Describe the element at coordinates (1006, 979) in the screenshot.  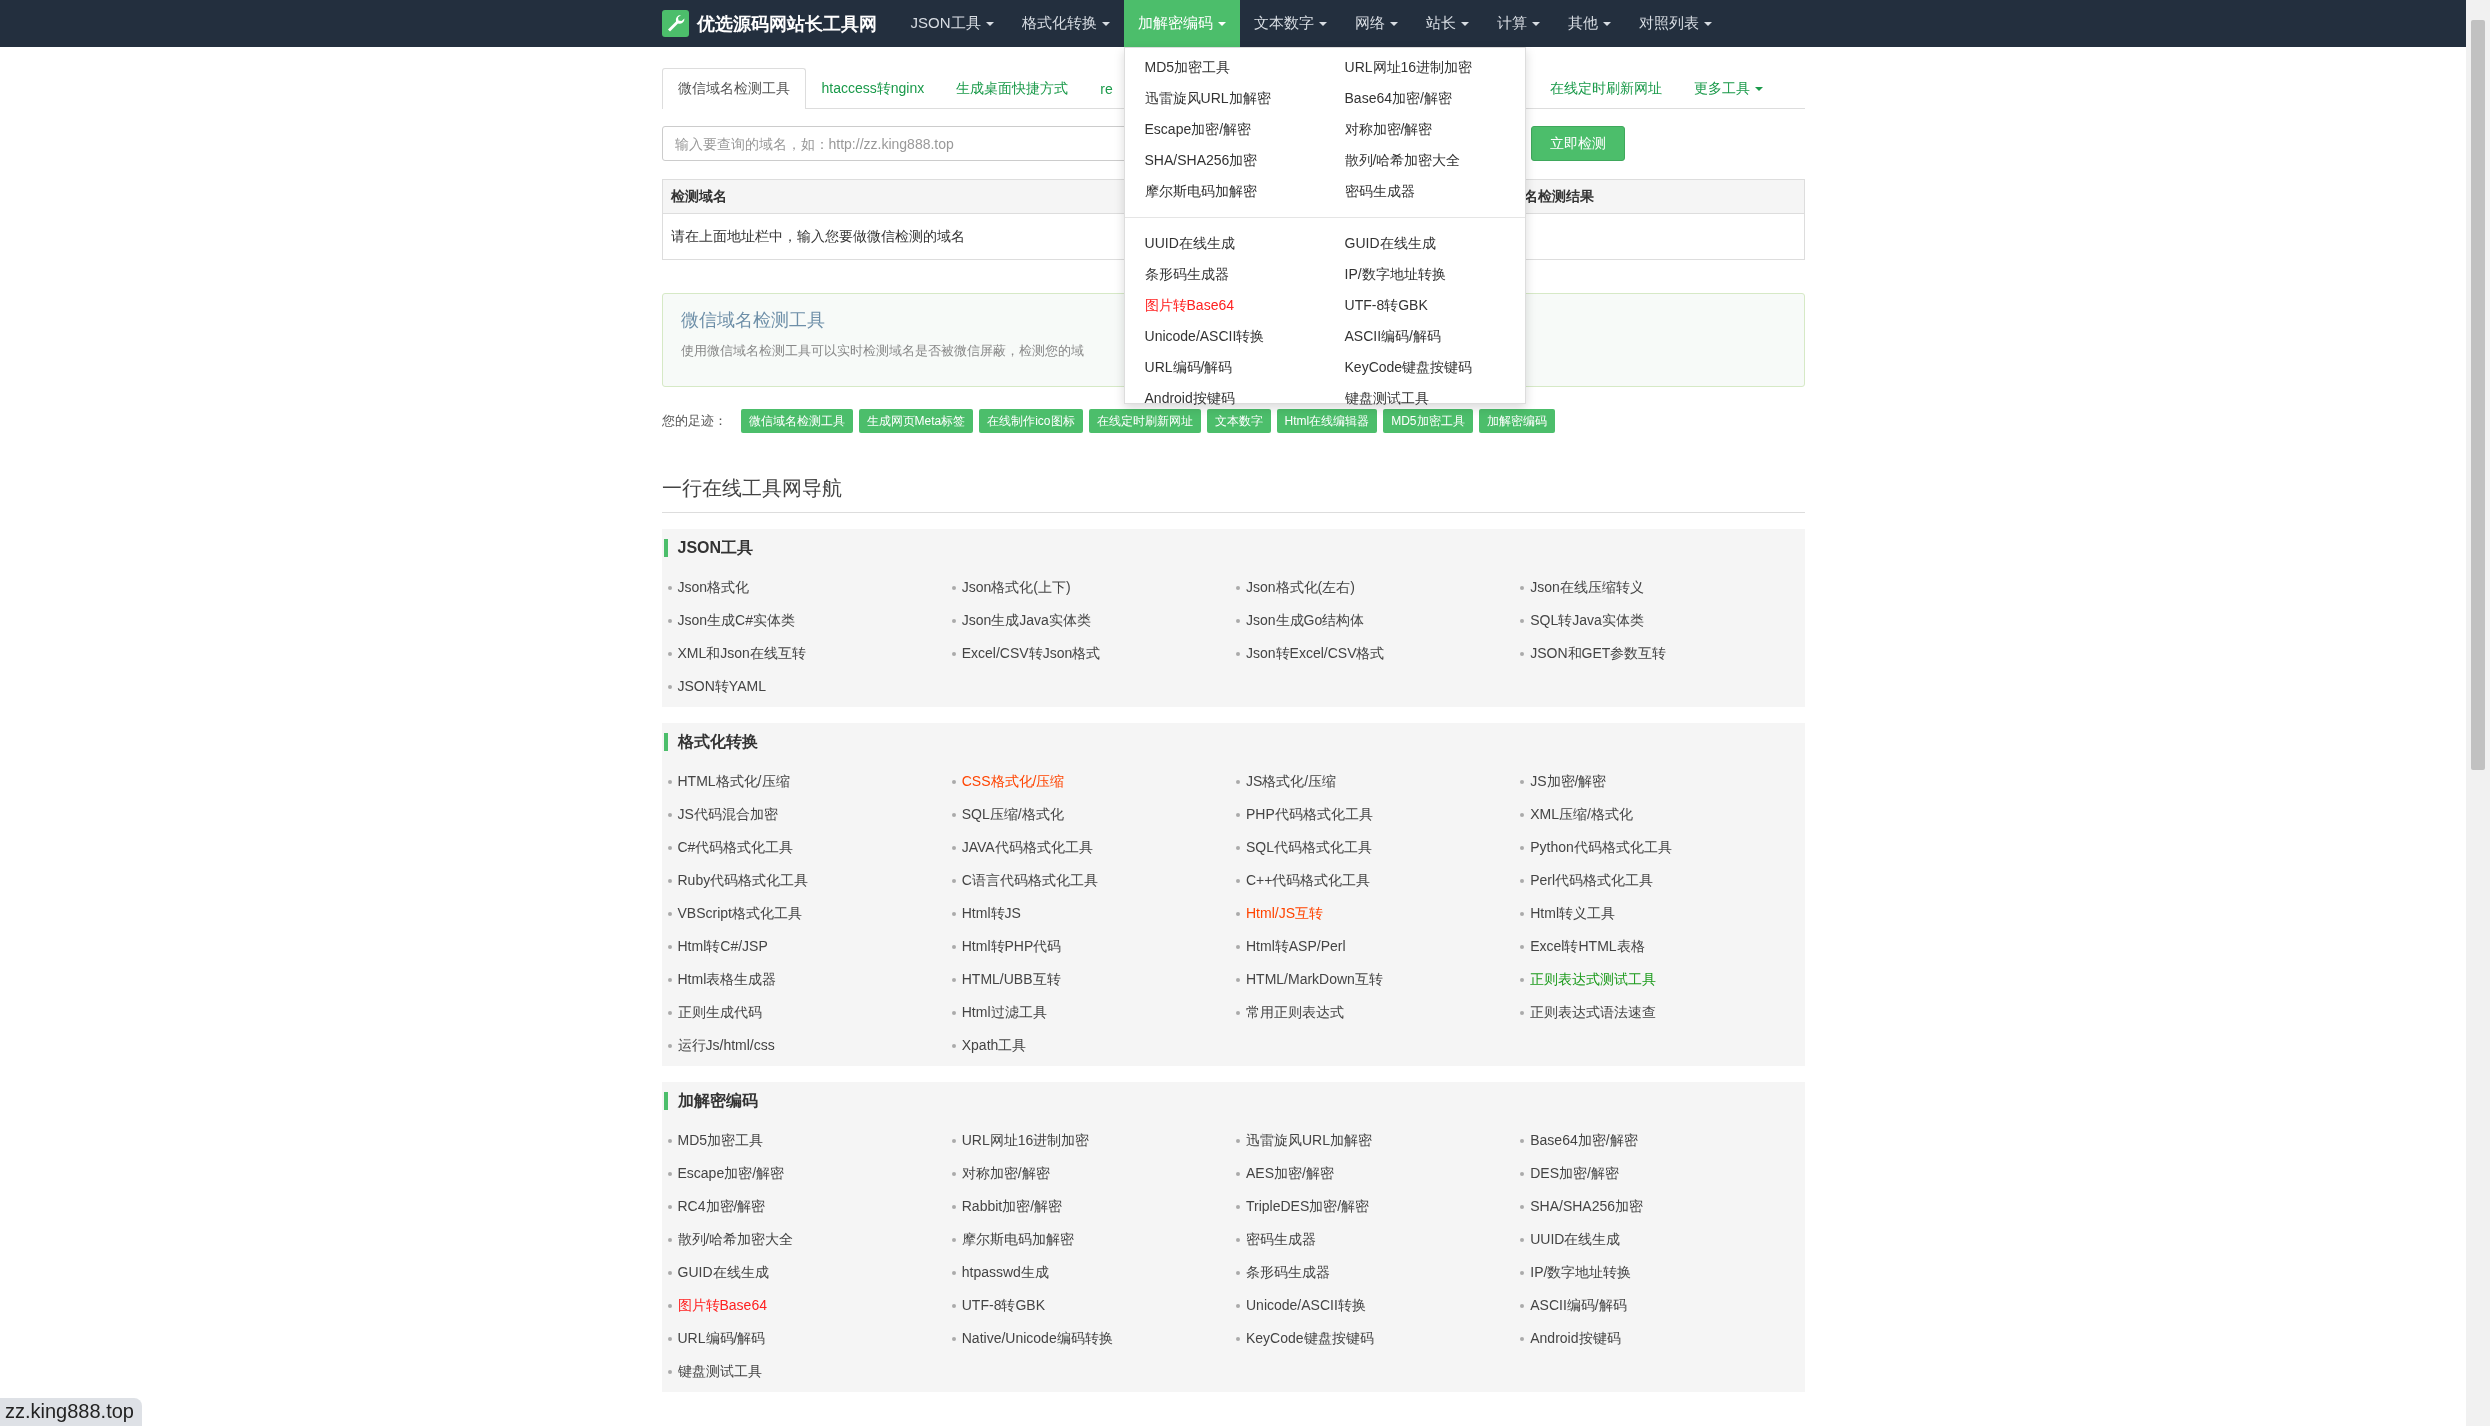
I see `tool-link: HTML/UBB互转` at that location.